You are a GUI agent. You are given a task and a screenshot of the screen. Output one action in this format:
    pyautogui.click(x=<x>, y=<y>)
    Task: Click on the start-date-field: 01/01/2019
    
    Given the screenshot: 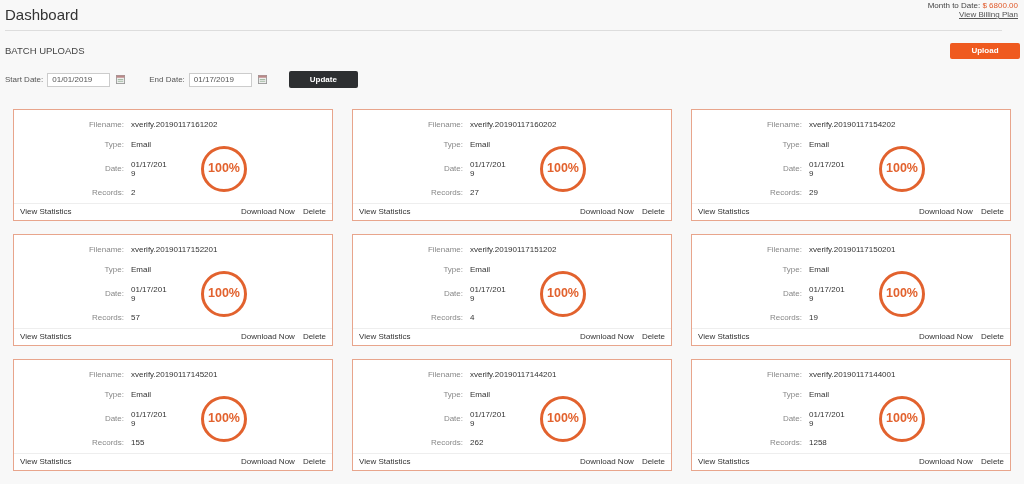 What is the action you would take?
    pyautogui.click(x=79, y=79)
    